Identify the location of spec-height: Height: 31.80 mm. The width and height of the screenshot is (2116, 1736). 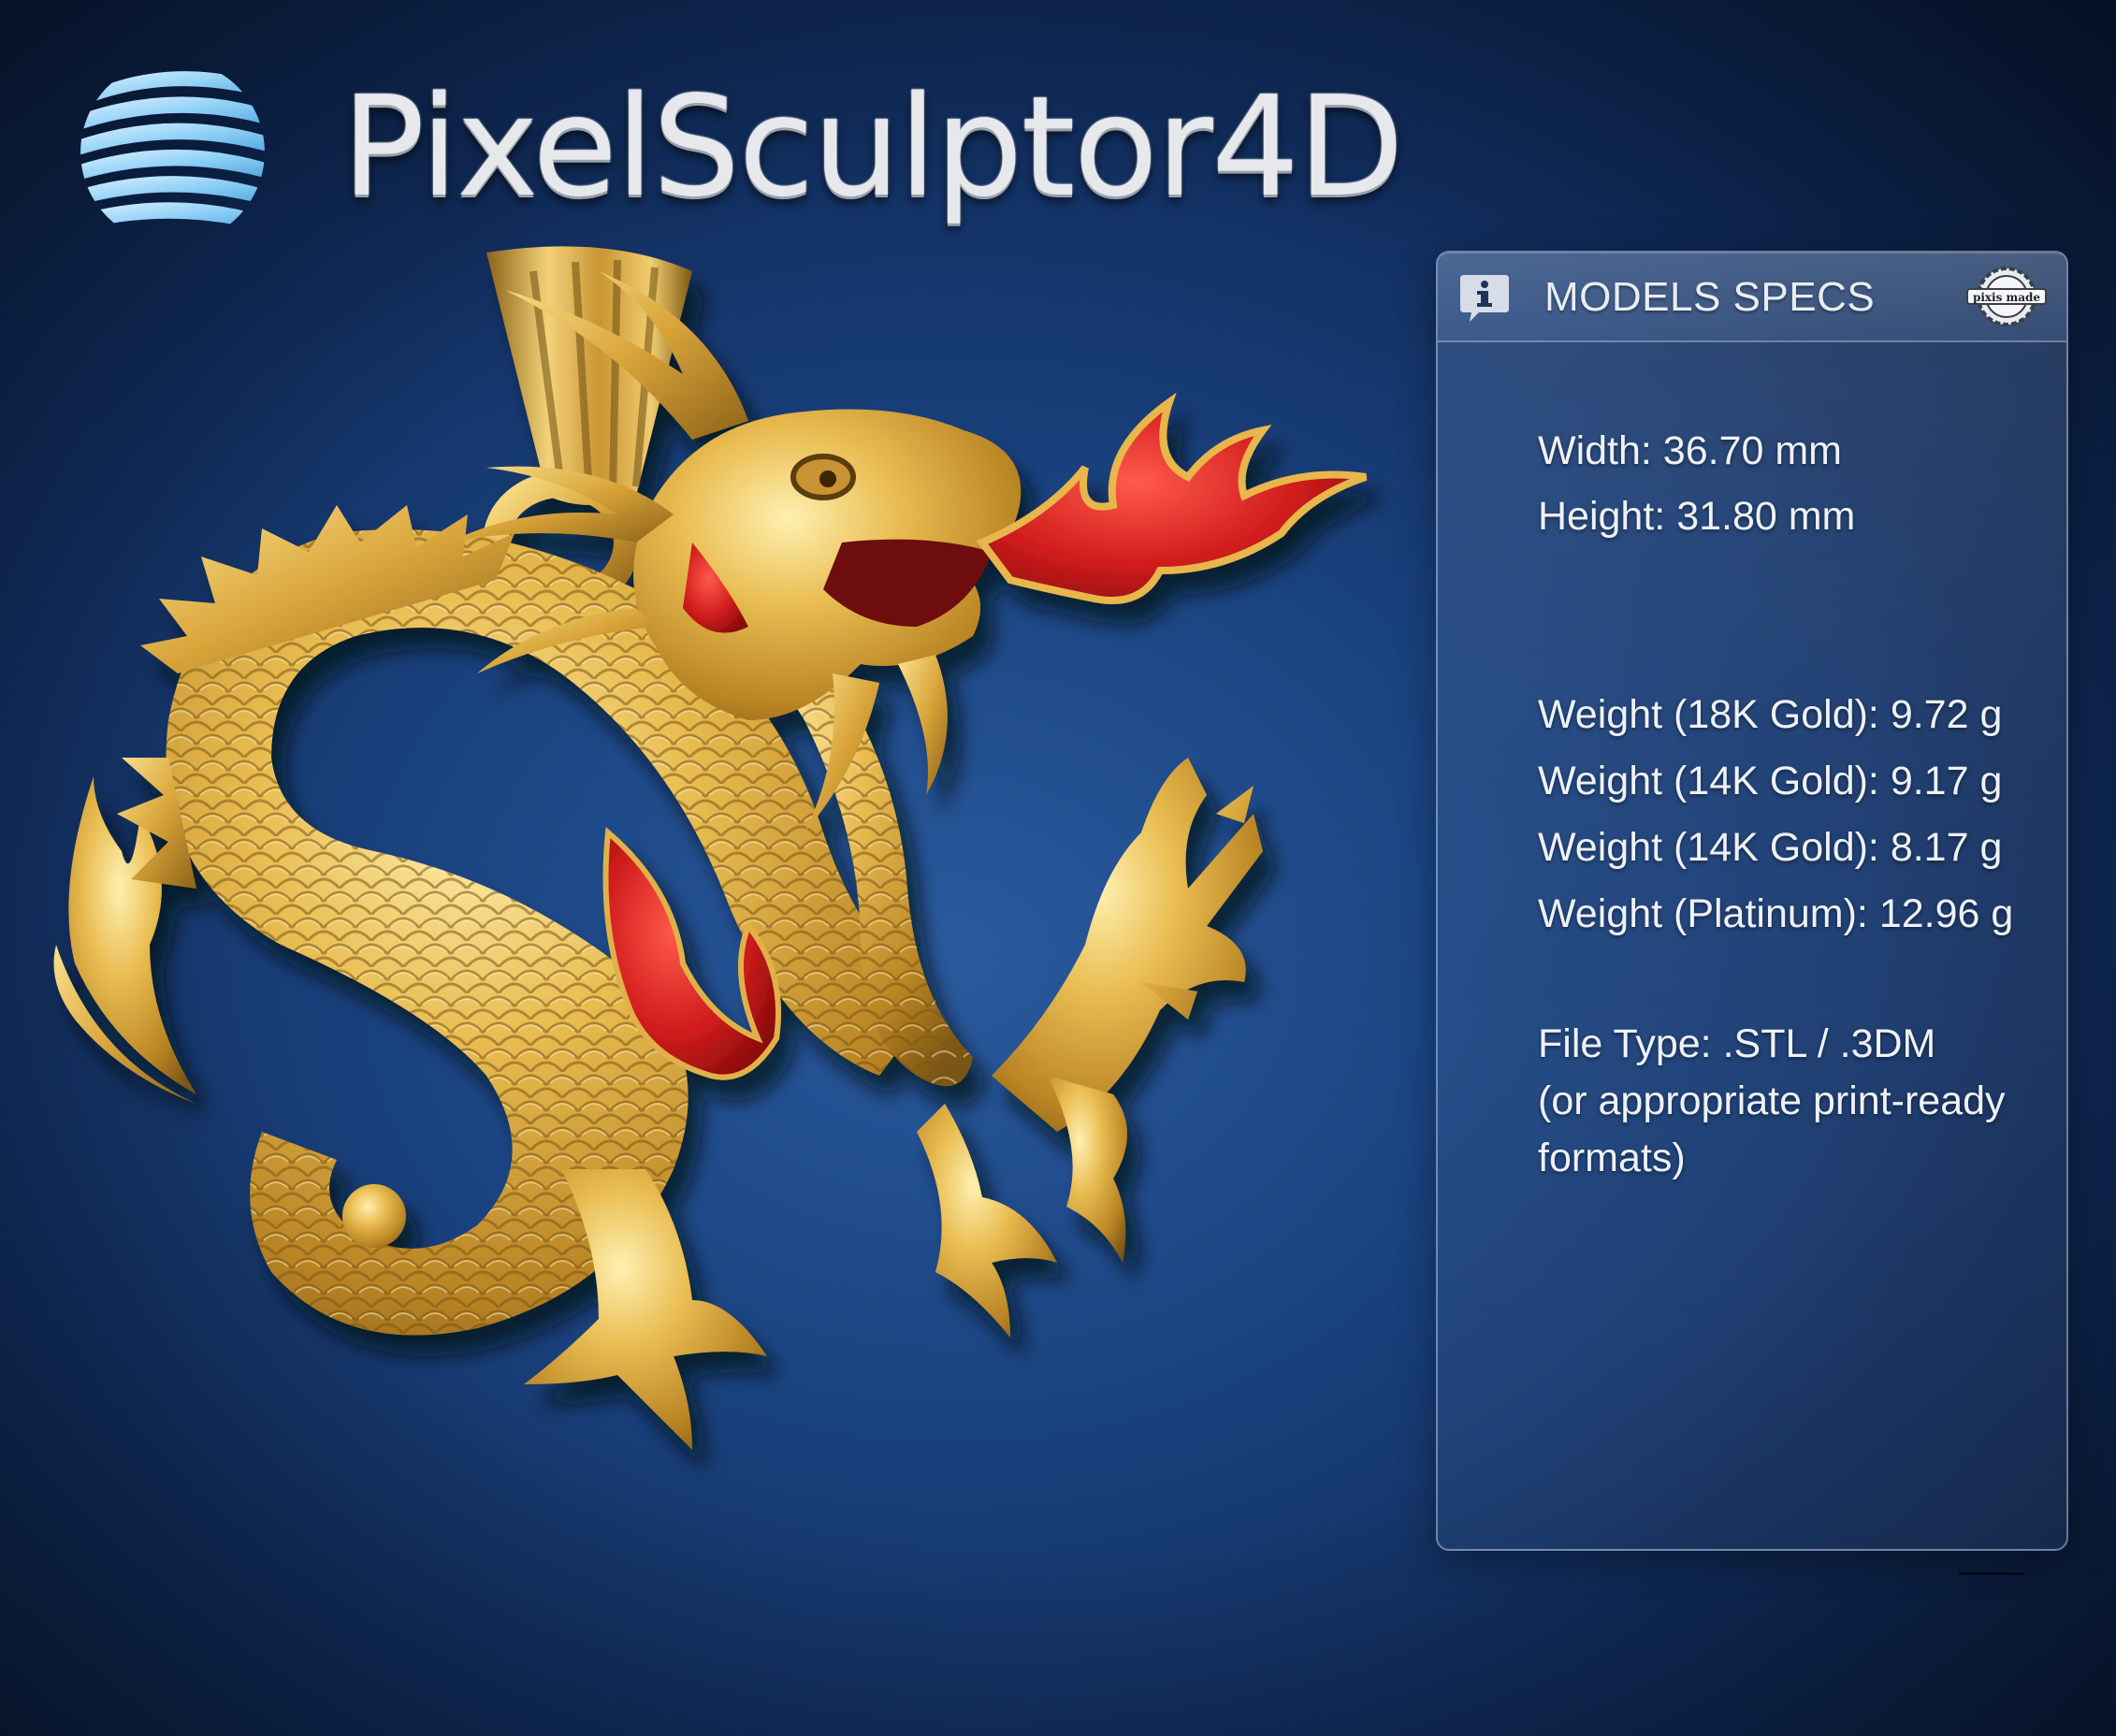
(1697, 516).